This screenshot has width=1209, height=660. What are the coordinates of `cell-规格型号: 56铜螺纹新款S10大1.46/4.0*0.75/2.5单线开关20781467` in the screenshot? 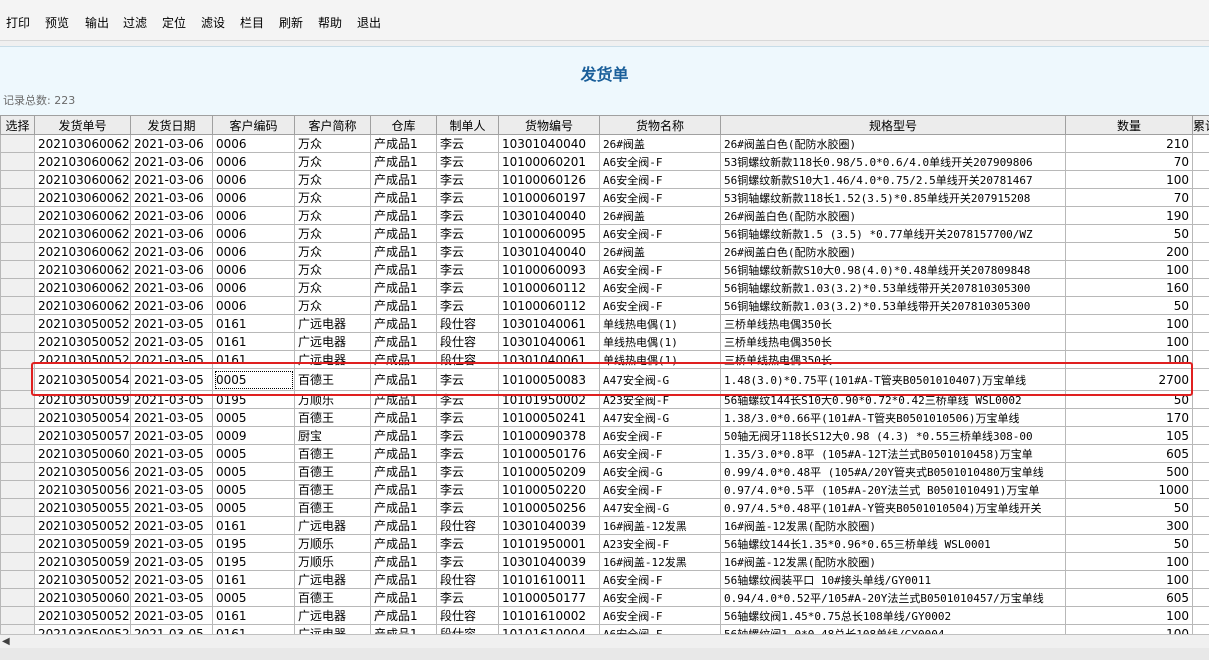 It's located at (893, 179).